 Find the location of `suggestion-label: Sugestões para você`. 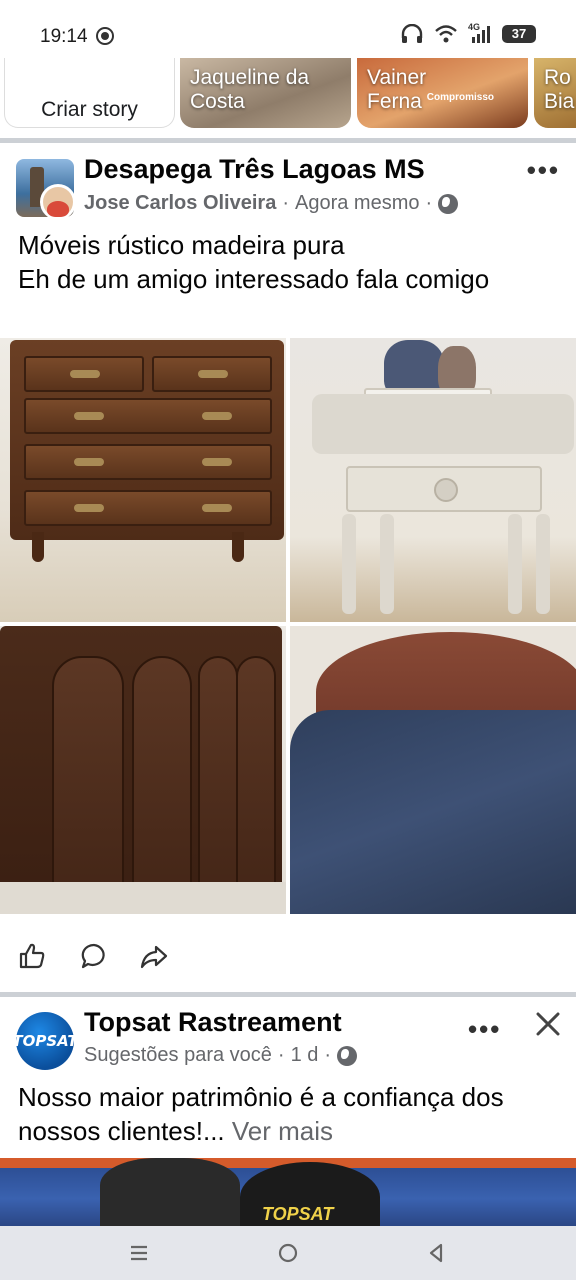

suggestion-label: Sugestões para você is located at coordinates (178, 1055).